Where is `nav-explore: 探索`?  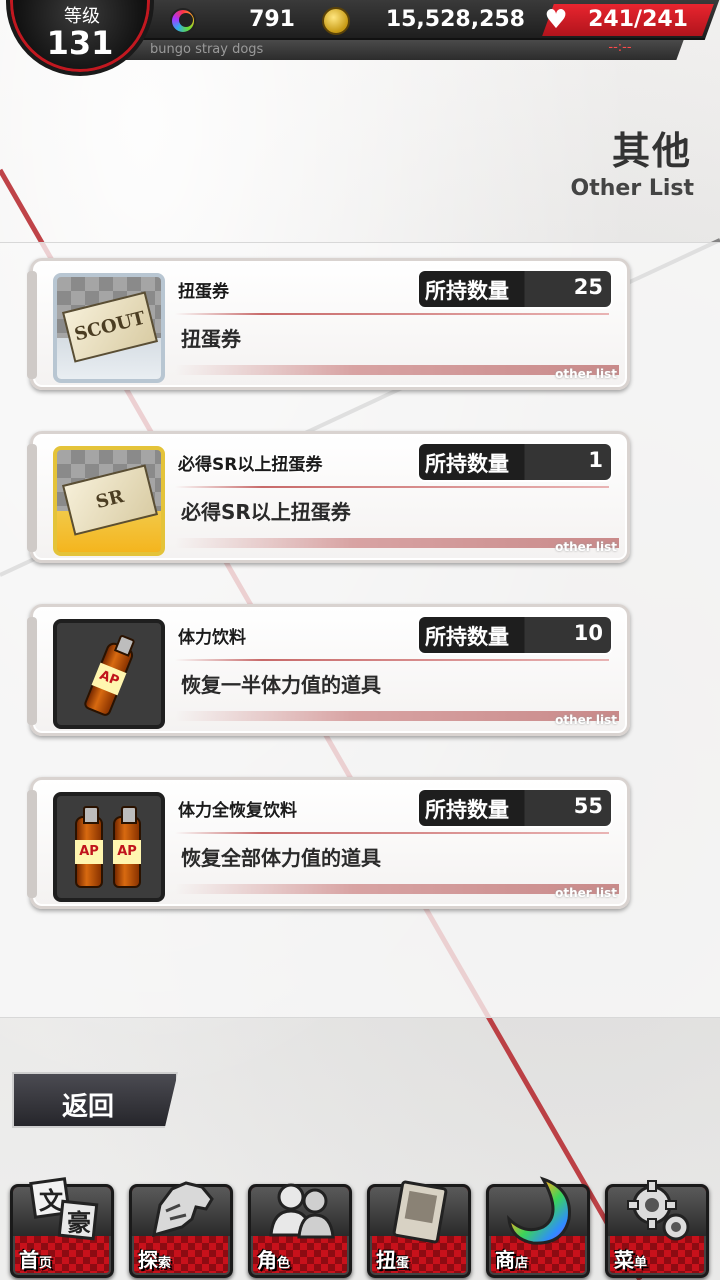
nav-explore: 探索 is located at coordinates (181, 1229).